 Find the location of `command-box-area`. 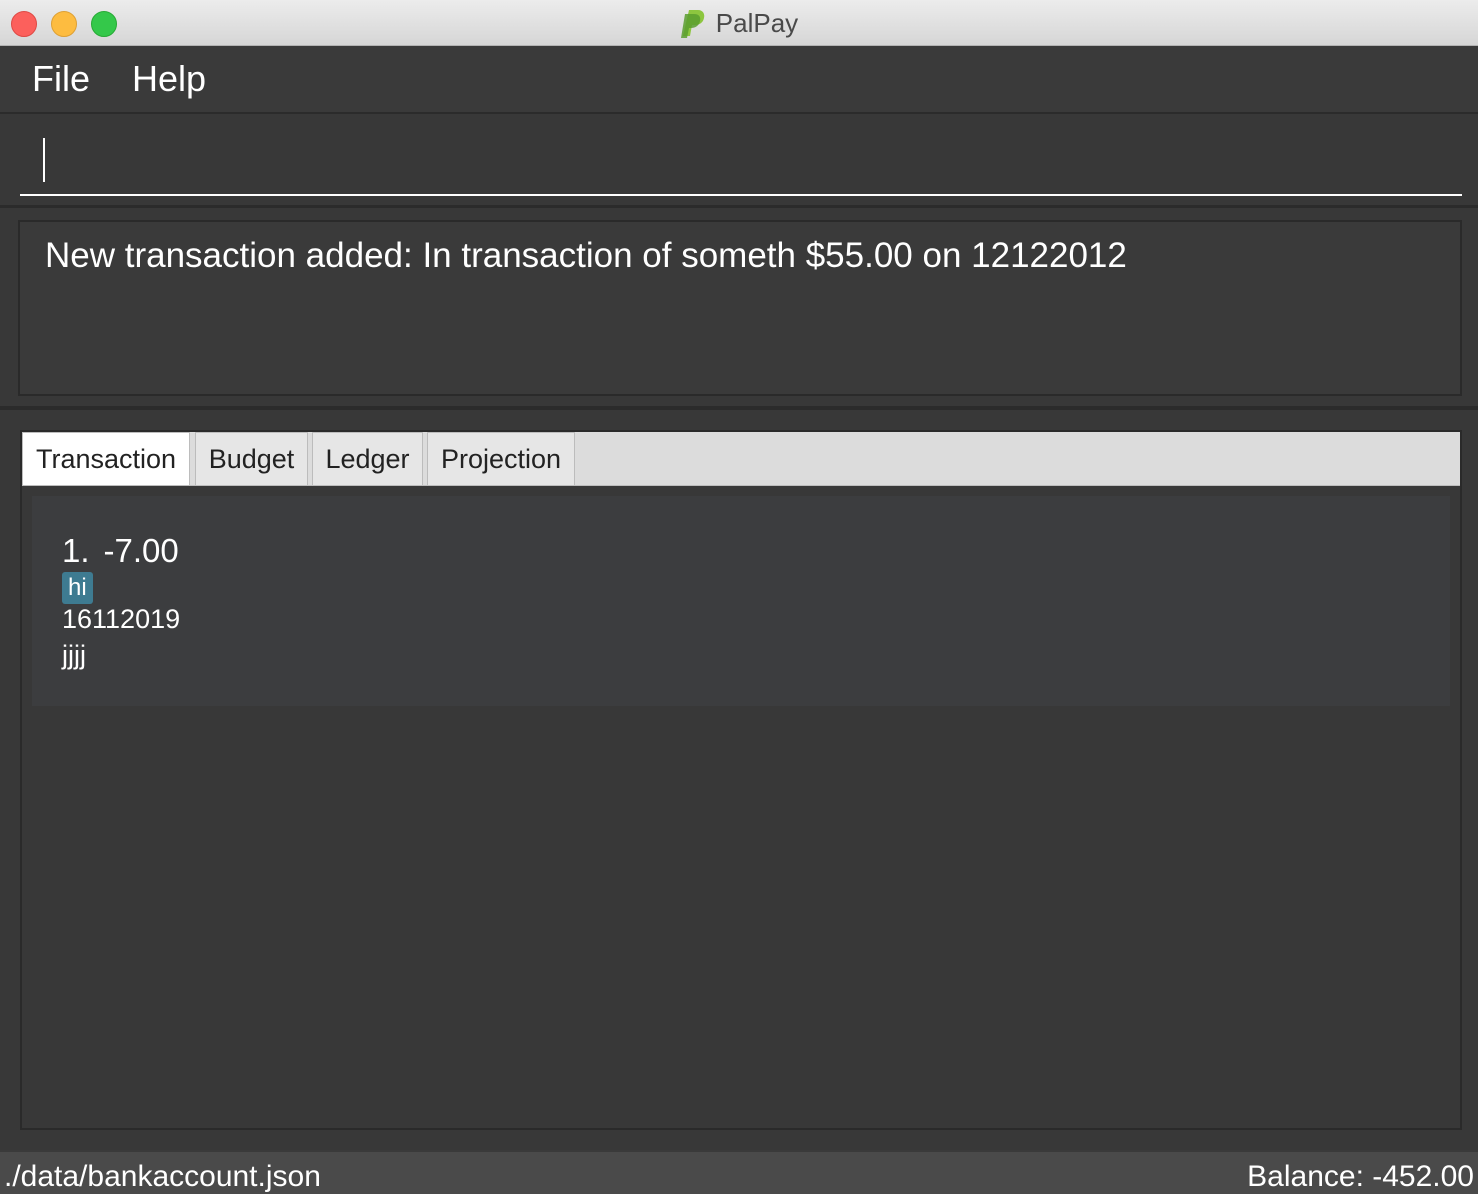

command-box-area is located at coordinates (739, 161).